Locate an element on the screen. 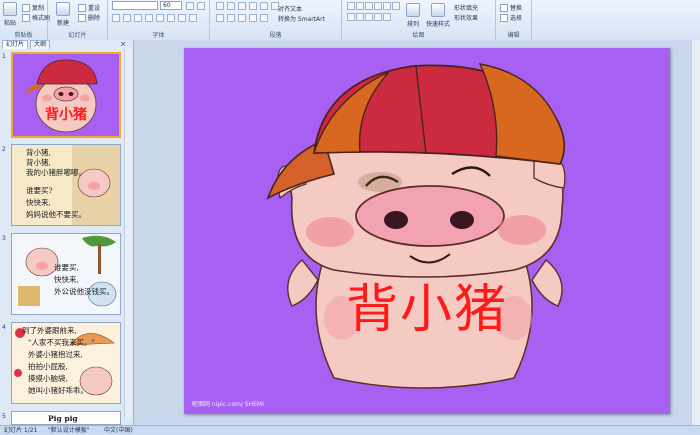  new-slide-button: 新建 is located at coordinates (63, 14).